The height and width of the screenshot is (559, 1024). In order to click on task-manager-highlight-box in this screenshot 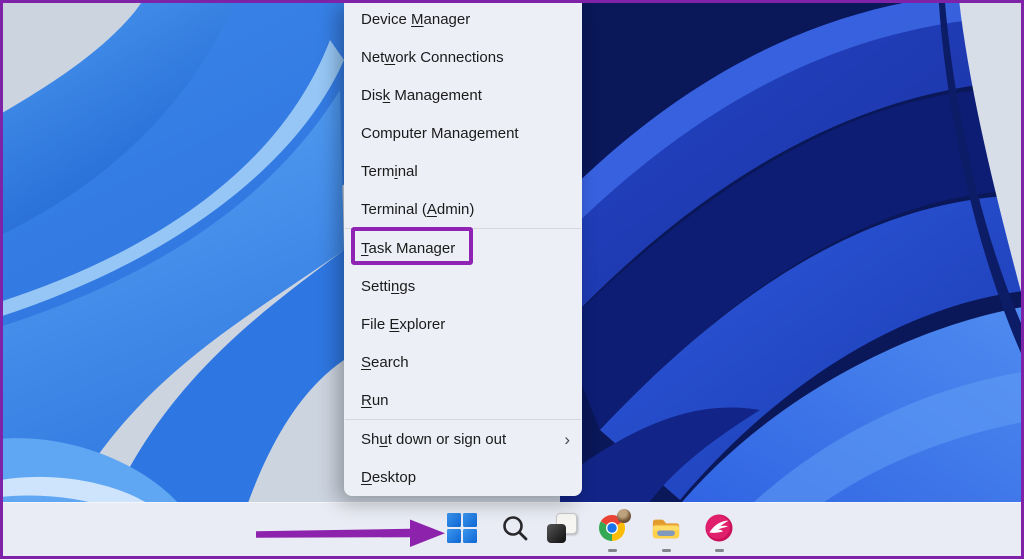, I will do `click(412, 246)`.